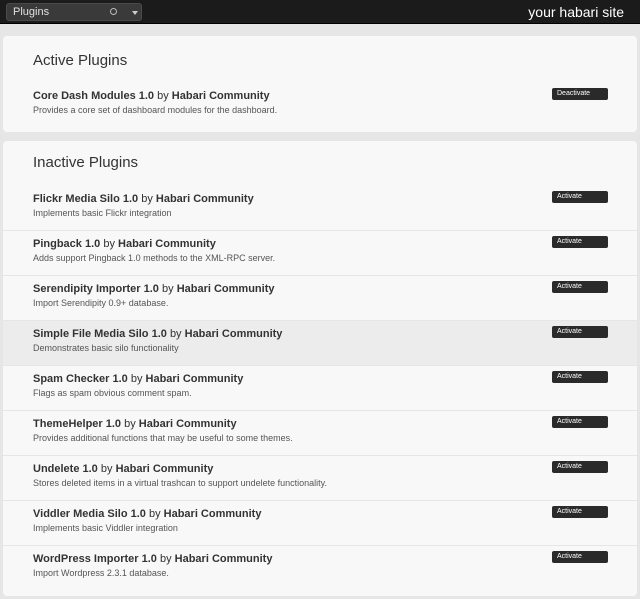  Describe the element at coordinates (74, 12) in the screenshot. I see `admin-menu-dropdown: Plugins` at that location.